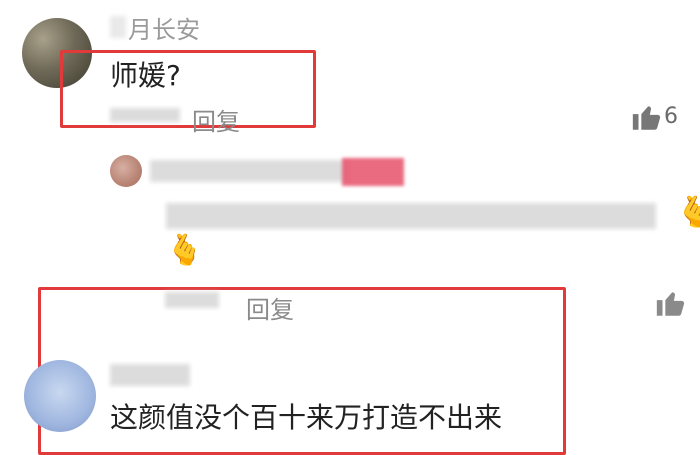 Image resolution: width=700 pixels, height=455 pixels. I want to click on username-1: 月长安, so click(164, 30).